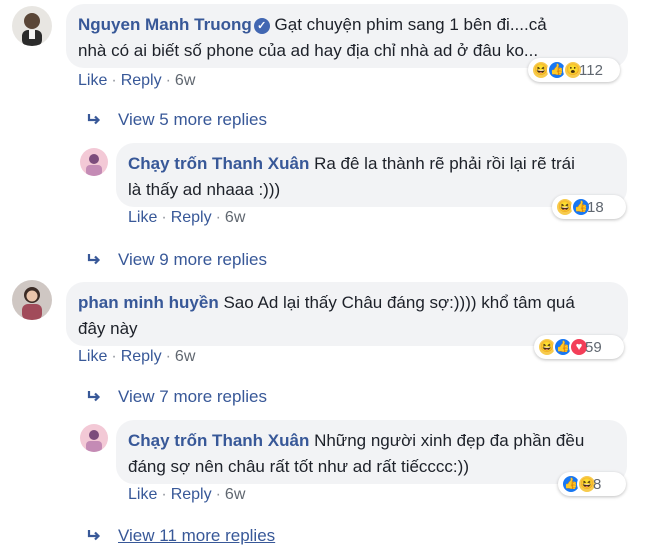 Image resolution: width=660 pixels, height=557 pixels. Describe the element at coordinates (108, 328) in the screenshot. I see `comment-line: đây này` at that location.